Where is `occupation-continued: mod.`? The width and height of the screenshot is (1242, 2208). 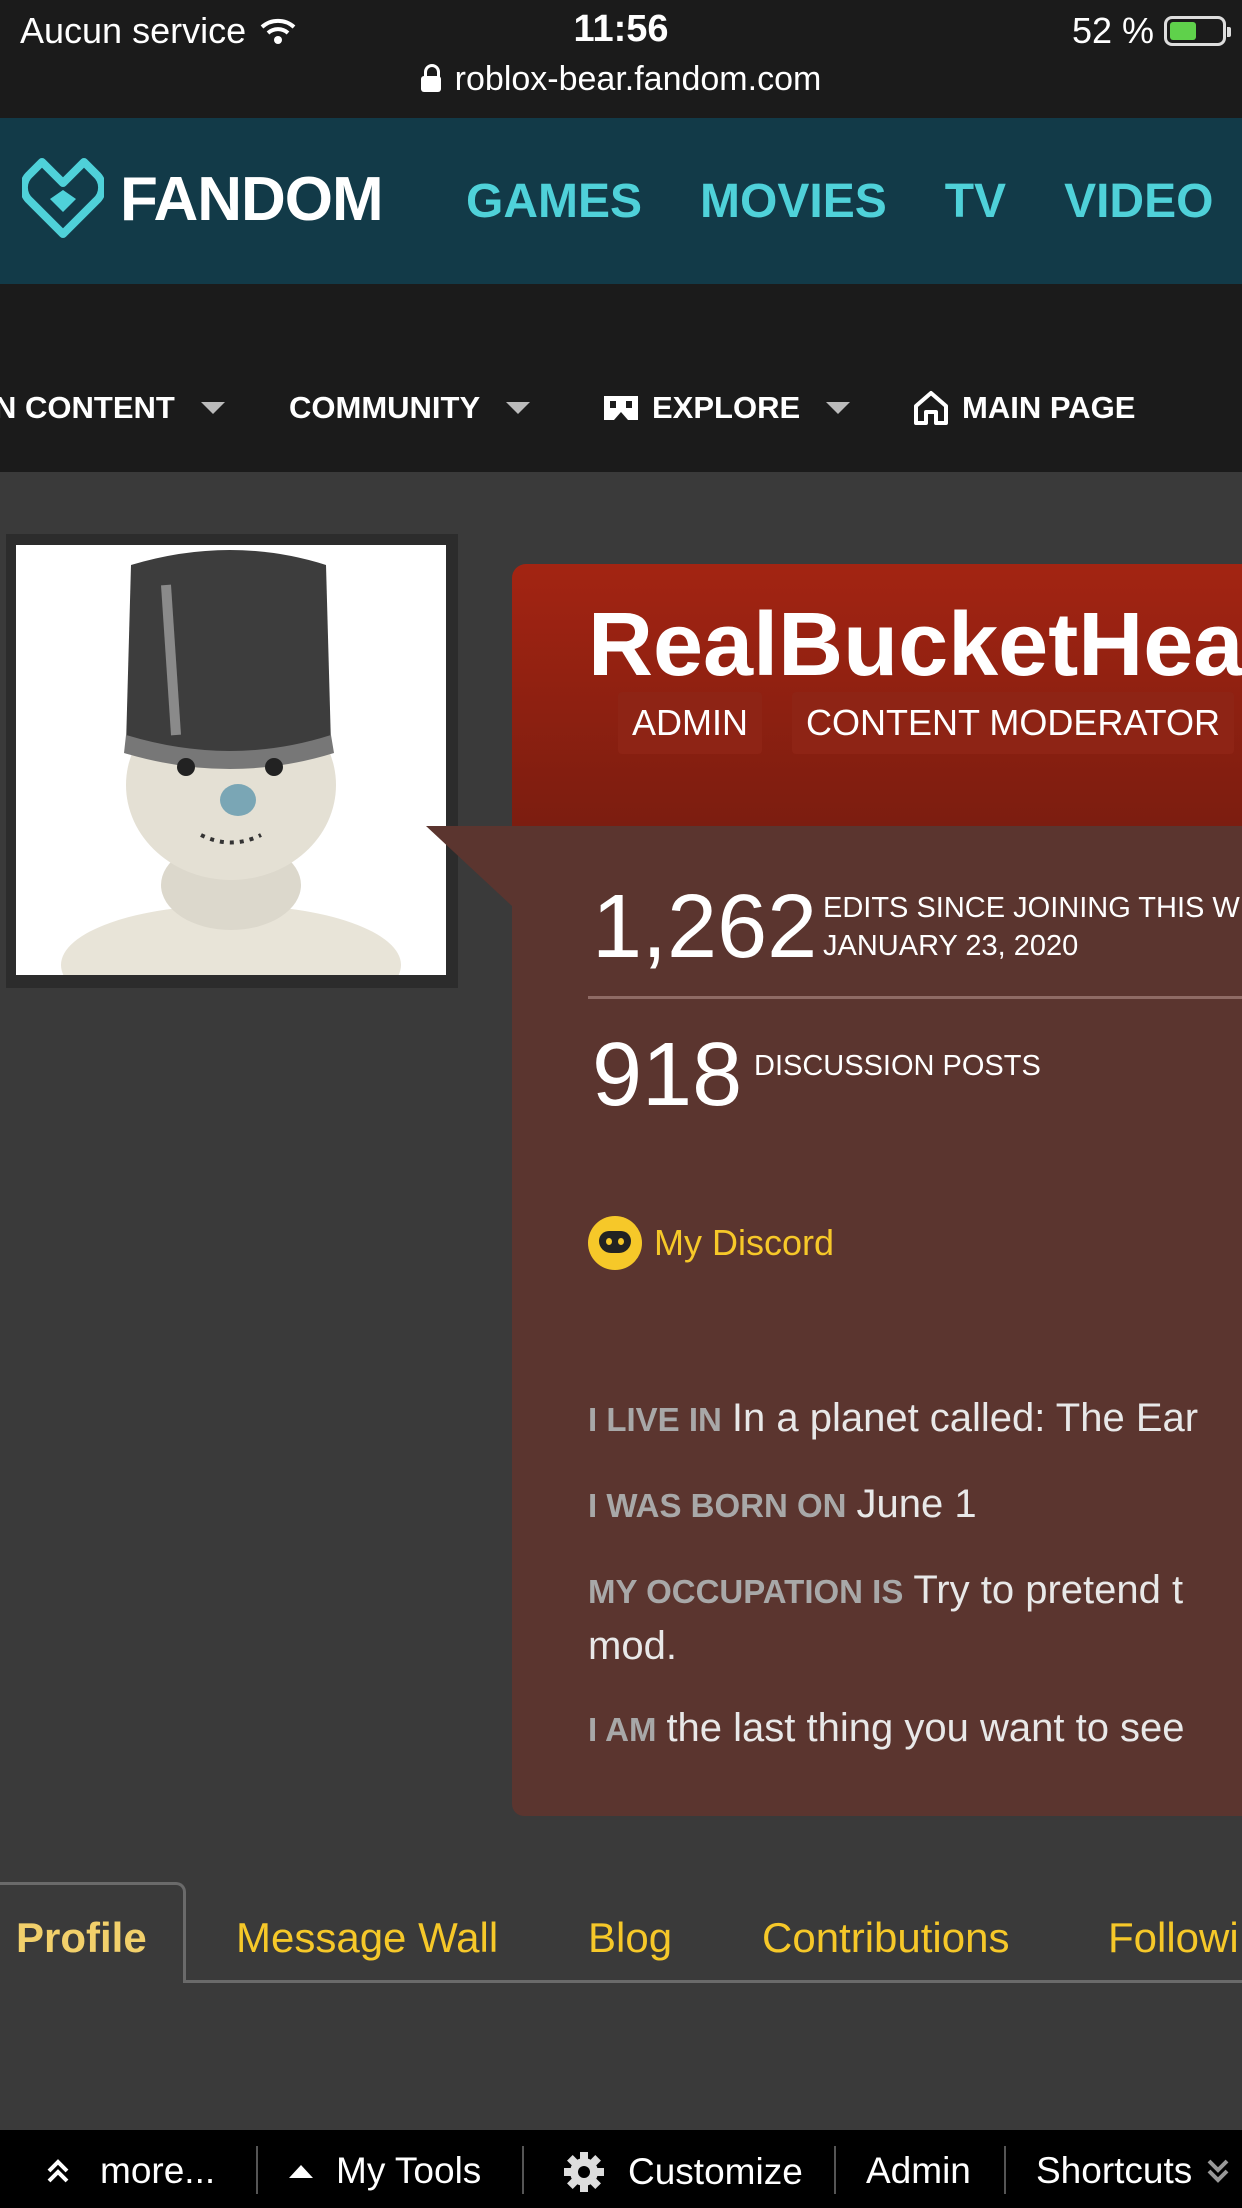
occupation-continued: mod. is located at coordinates (632, 1646).